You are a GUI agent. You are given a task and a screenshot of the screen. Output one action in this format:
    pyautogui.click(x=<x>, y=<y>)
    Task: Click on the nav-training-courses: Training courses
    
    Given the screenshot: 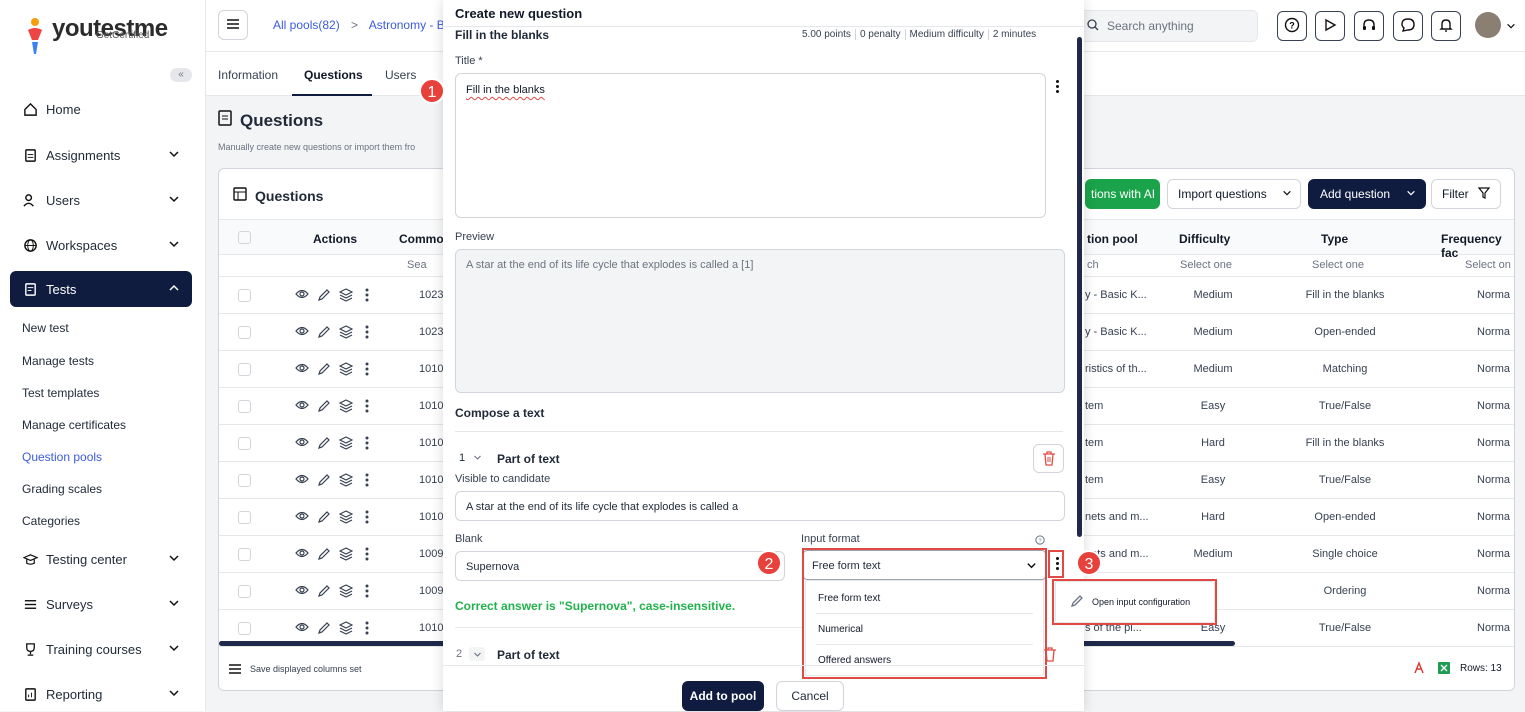 What is the action you would take?
    pyautogui.click(x=101, y=649)
    